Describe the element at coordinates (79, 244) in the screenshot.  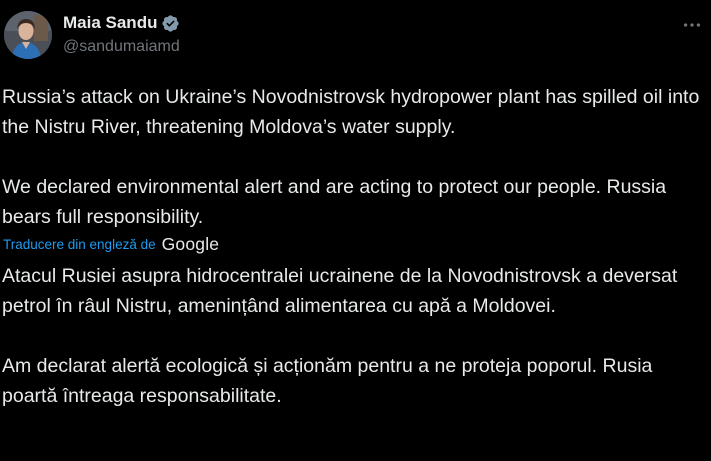
I see `translation-label: Traducere din engleză de` at that location.